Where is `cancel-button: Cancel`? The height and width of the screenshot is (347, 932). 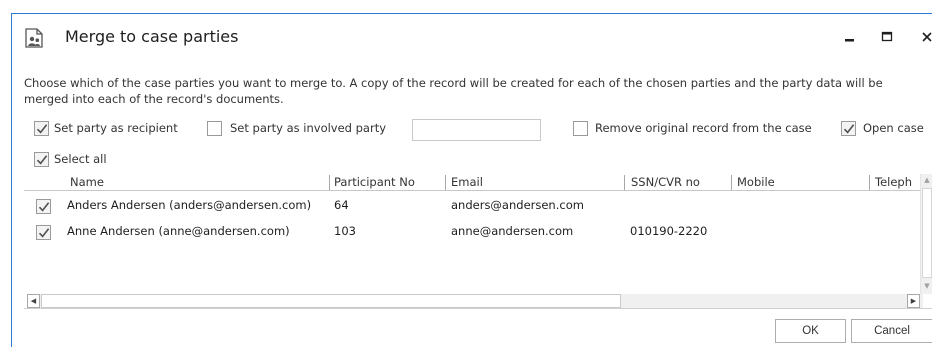 cancel-button: Cancel is located at coordinates (891, 331).